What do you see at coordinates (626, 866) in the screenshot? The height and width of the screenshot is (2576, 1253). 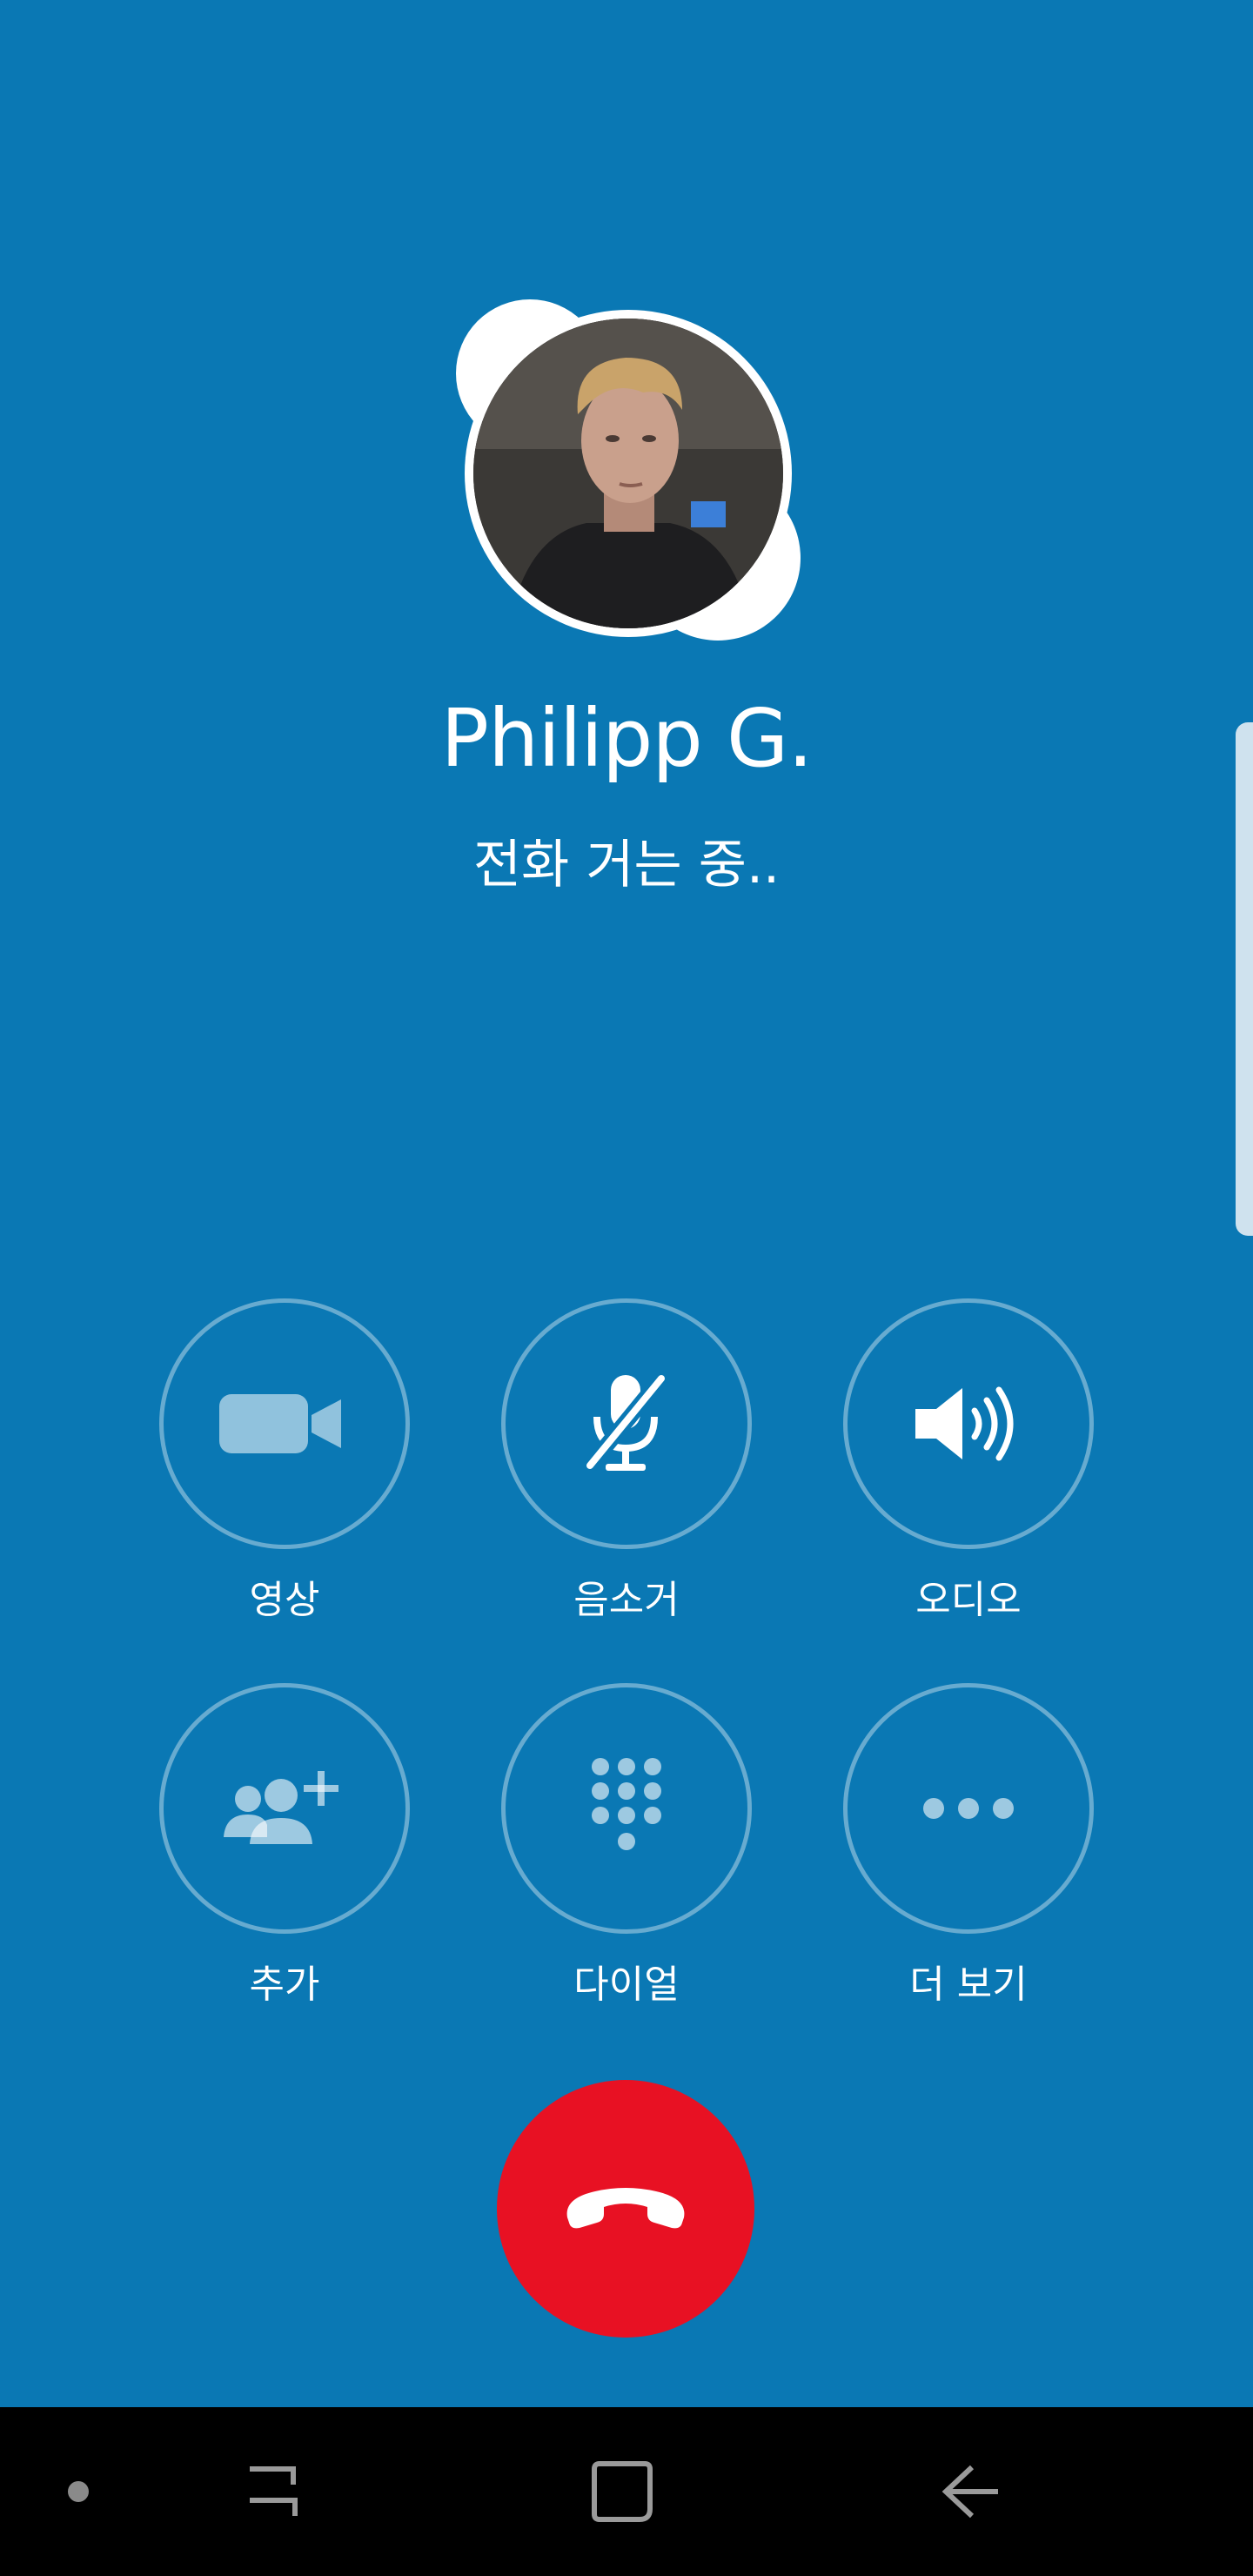 I see `call-status: 전화 거는 중..` at bounding box center [626, 866].